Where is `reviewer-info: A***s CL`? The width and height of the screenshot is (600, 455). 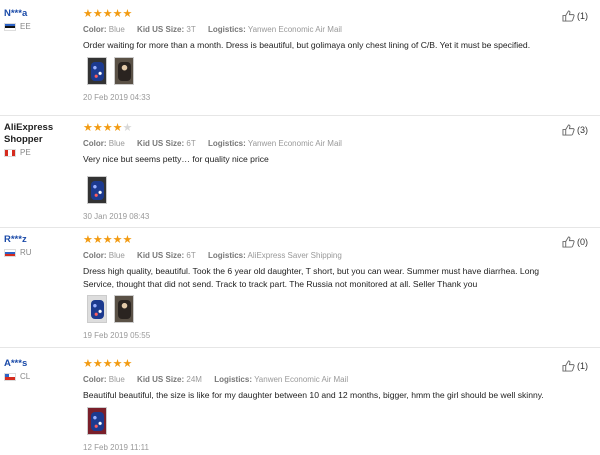
reviewer-info: A***s CL is located at coordinates (40, 370).